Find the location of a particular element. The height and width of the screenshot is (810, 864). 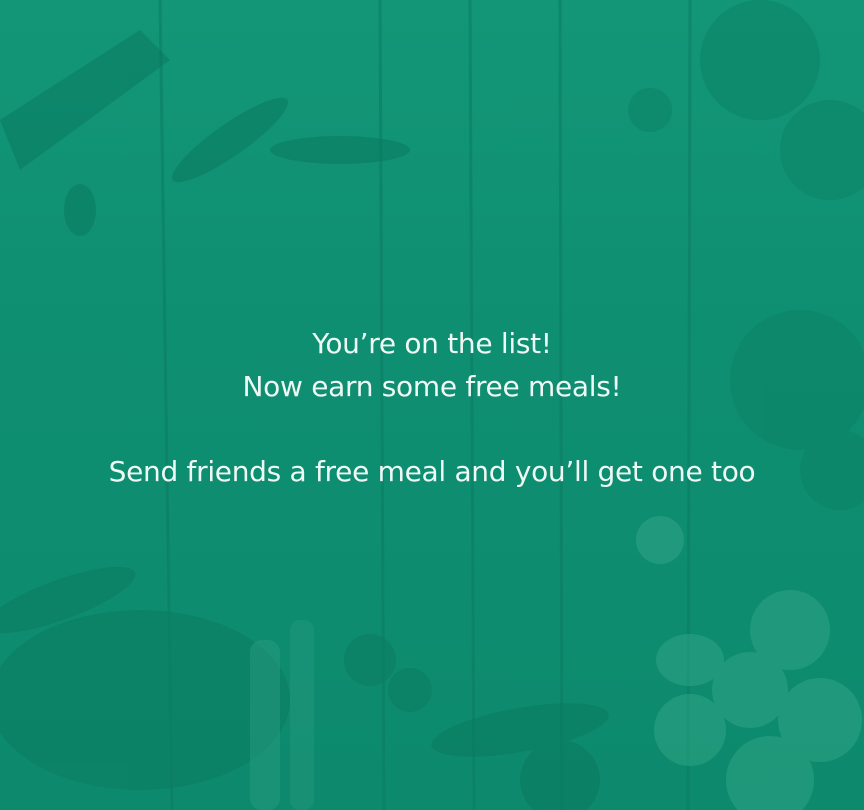

headline-earn-meals: Now earn some free meals! is located at coordinates (432, 386).